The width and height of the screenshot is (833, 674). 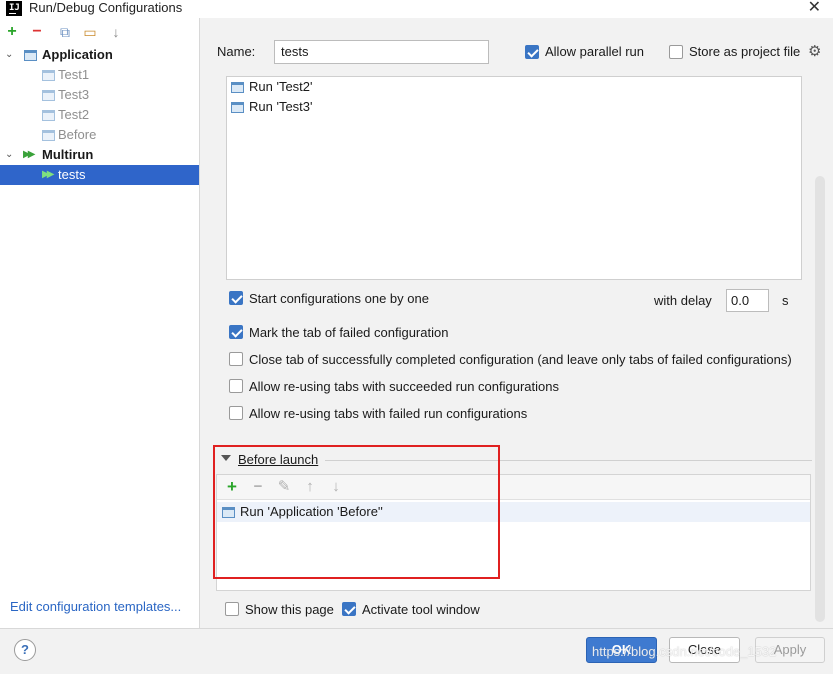 What do you see at coordinates (68, 154) in the screenshot?
I see `tree-item-label: Multirun` at bounding box center [68, 154].